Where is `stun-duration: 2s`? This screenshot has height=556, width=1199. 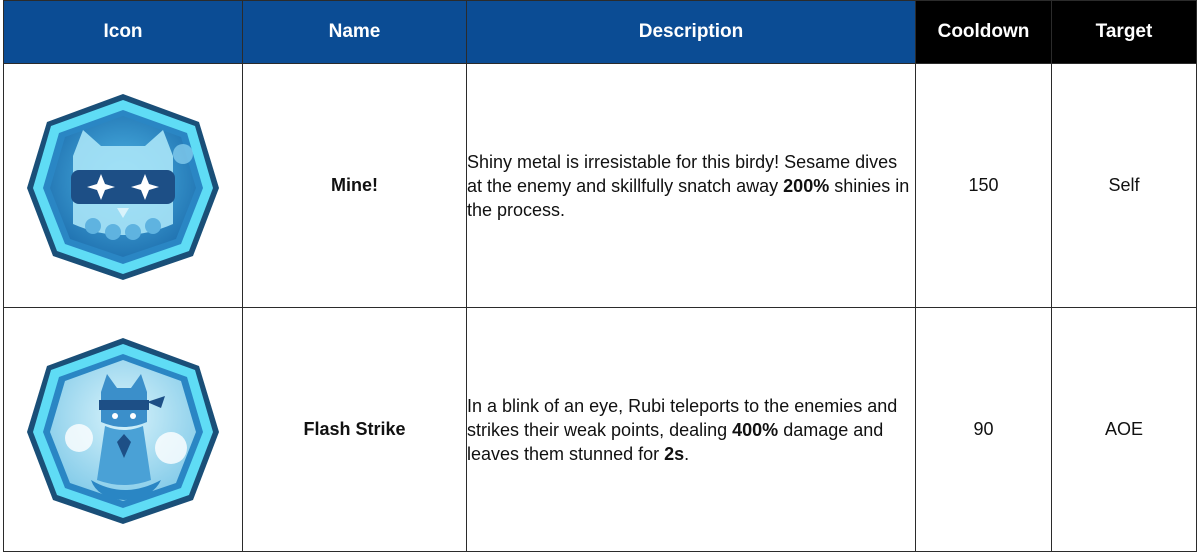 stun-duration: 2s is located at coordinates (674, 453).